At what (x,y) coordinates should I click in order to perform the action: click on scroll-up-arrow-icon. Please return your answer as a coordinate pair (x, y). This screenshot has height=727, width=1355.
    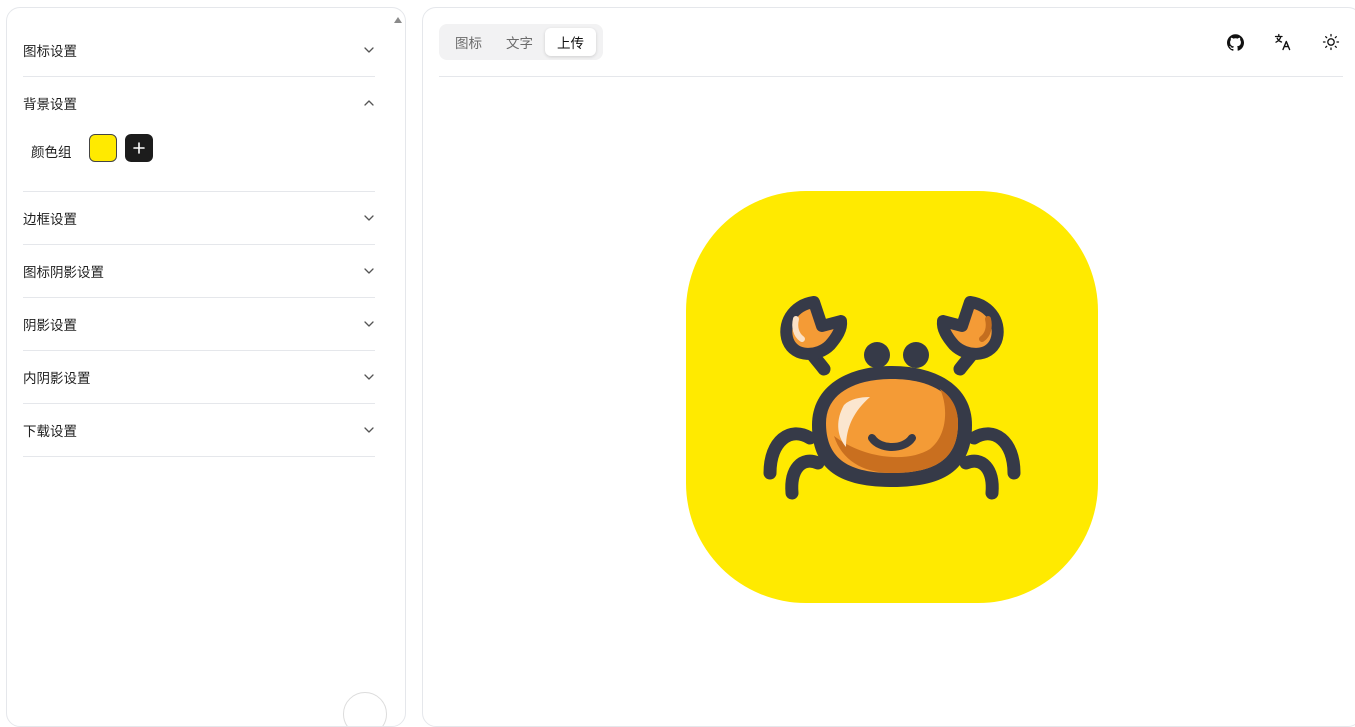
    Looking at the image, I should click on (398, 20).